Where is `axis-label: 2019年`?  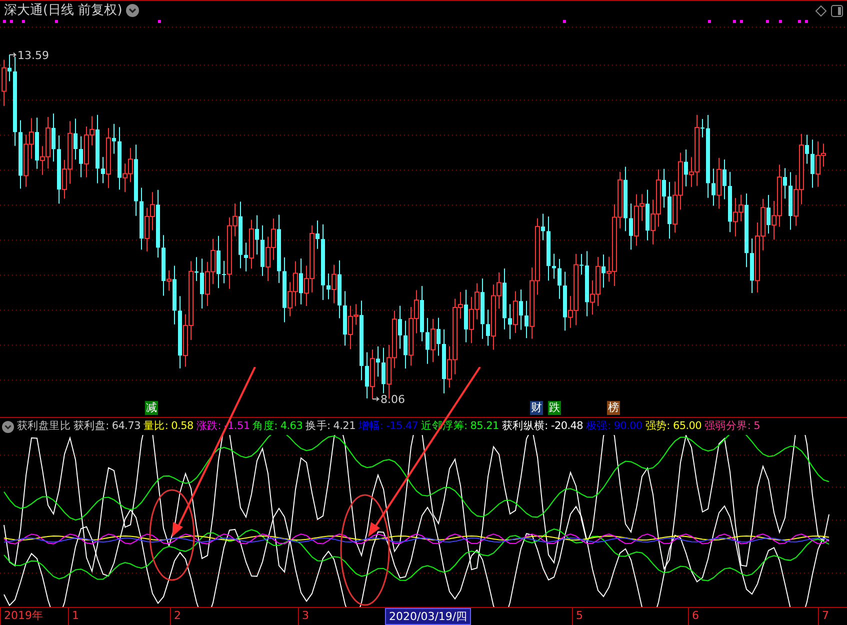
axis-label: 2019年 is located at coordinates (23, 616).